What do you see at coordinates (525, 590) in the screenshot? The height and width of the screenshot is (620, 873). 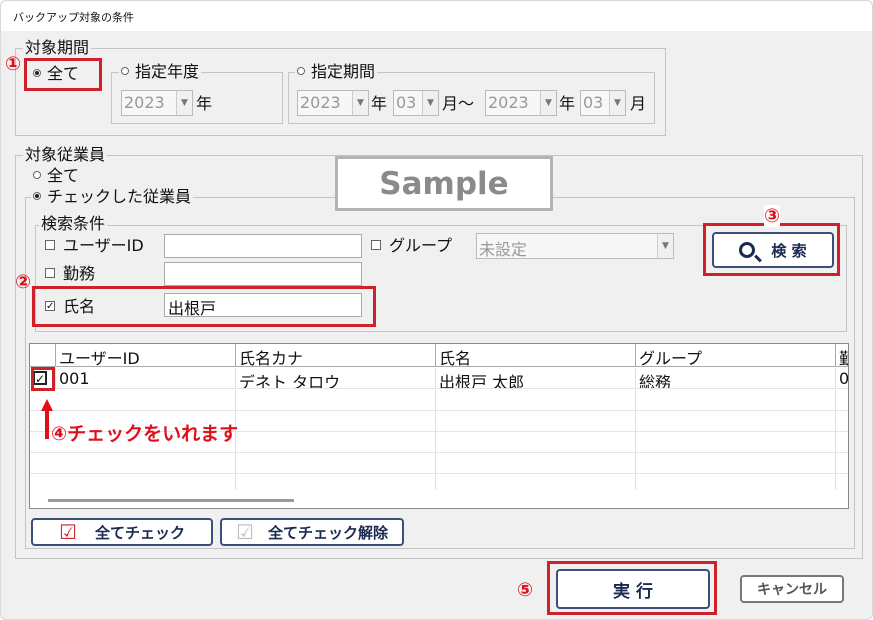 I see `annotation-5: ⑤` at bounding box center [525, 590].